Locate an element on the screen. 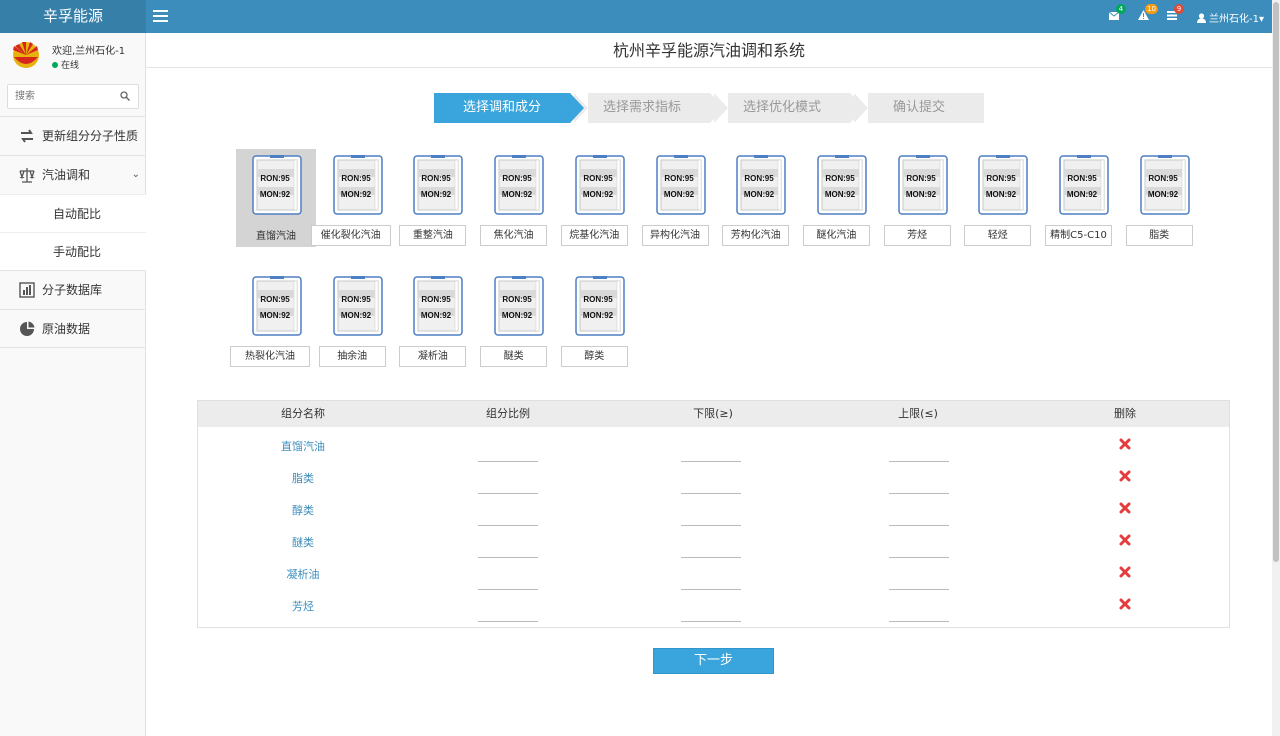 The width and height of the screenshot is (1280, 736). warning-count-badge: 10 is located at coordinates (1151, 9).